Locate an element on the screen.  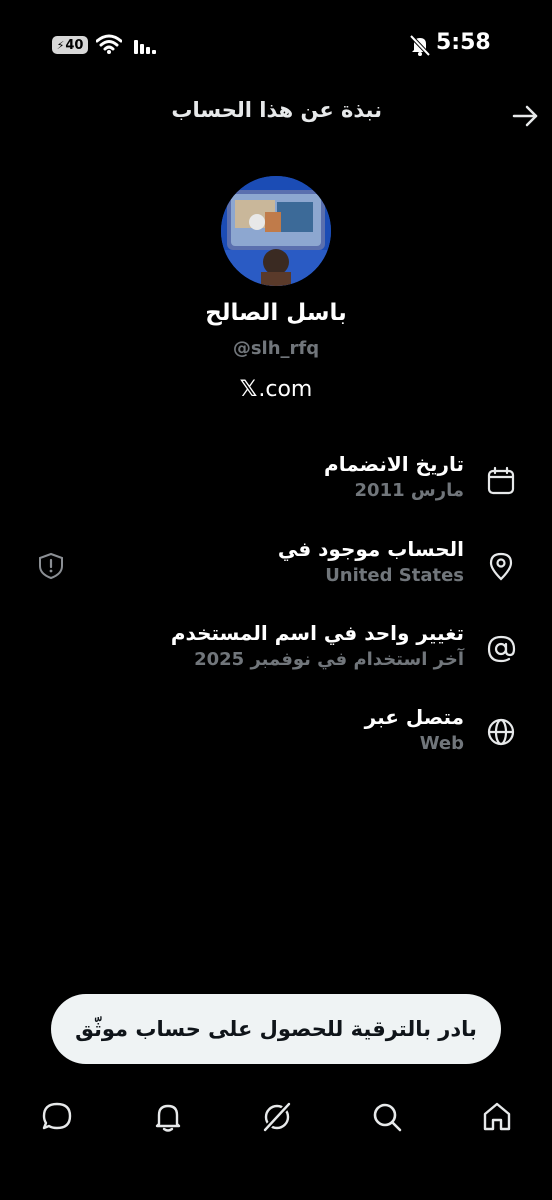
profile-website-link: 𝕏.com is located at coordinates (276, 389).